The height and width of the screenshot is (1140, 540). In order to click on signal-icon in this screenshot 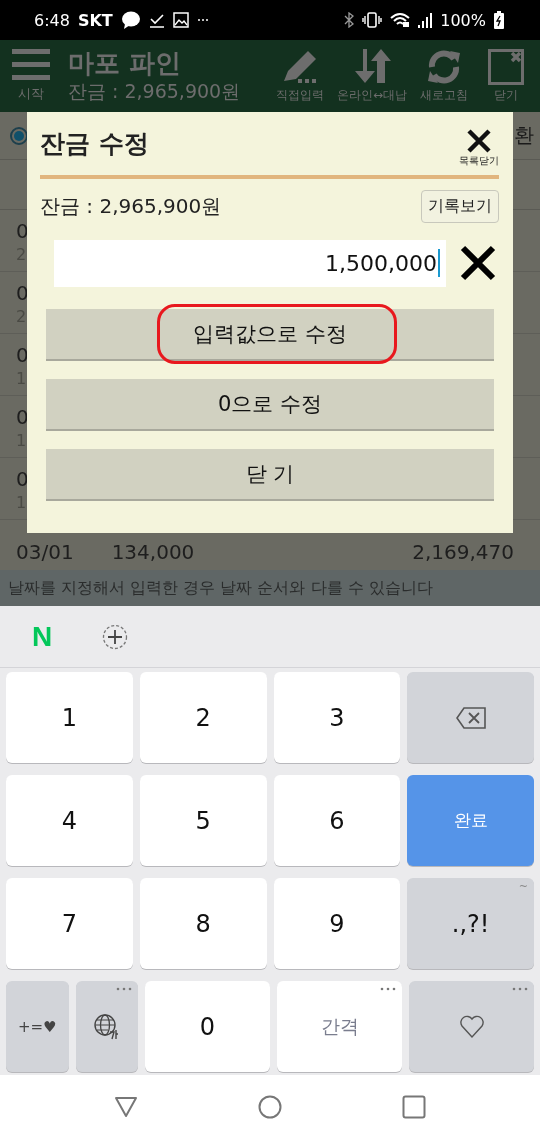, I will do `click(425, 20)`.